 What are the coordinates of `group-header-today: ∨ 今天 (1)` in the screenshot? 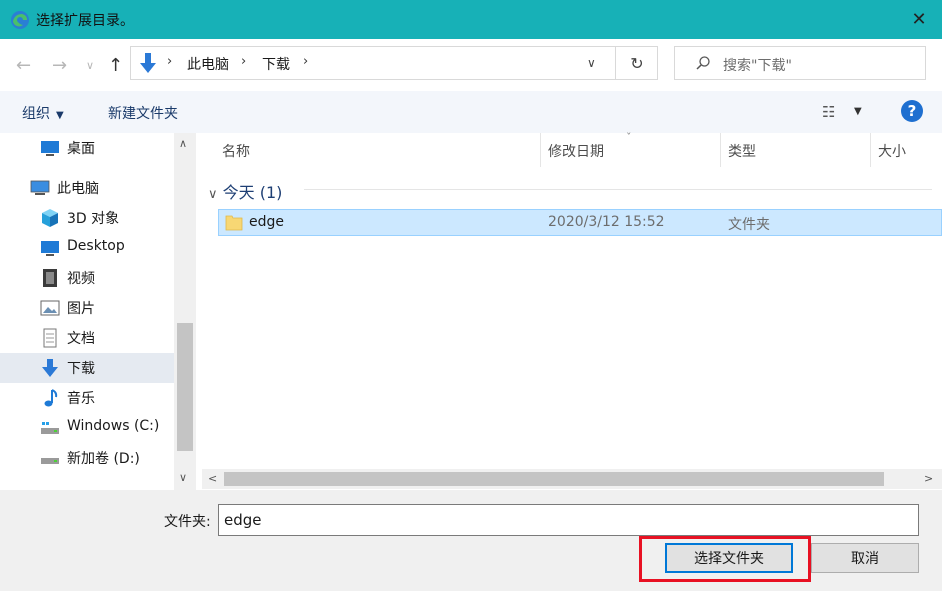 It's located at (245, 191).